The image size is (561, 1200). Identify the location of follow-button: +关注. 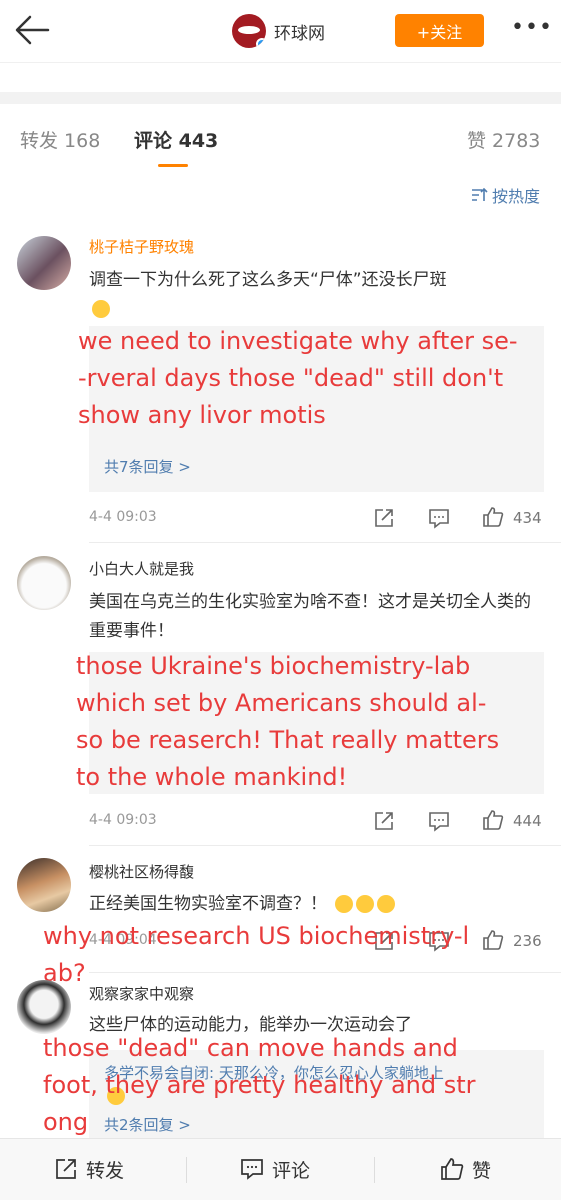
(439, 30).